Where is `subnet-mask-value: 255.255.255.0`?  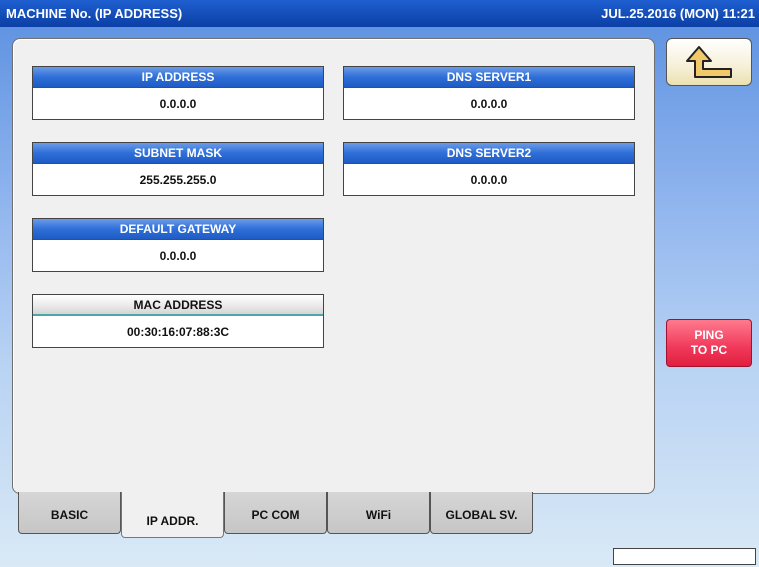 subnet-mask-value: 255.255.255.0 is located at coordinates (178, 180).